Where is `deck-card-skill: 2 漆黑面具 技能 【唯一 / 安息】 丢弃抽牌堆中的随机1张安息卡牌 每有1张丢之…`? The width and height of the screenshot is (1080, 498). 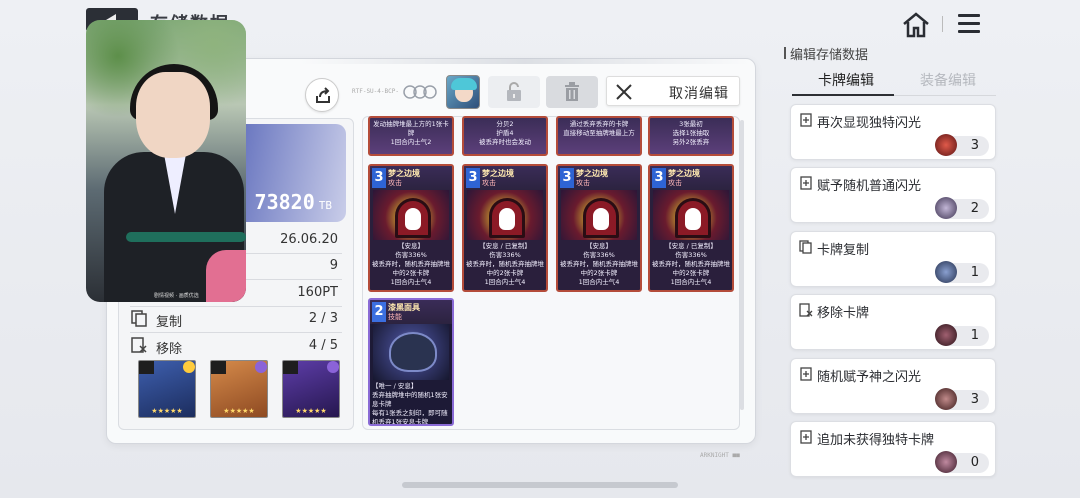
deck-card-skill: 2 漆黑面具 技能 【唯一 / 安息】 丢弃抽牌堆中的随机1张安息卡牌 每有1张丢之… is located at coordinates (411, 362).